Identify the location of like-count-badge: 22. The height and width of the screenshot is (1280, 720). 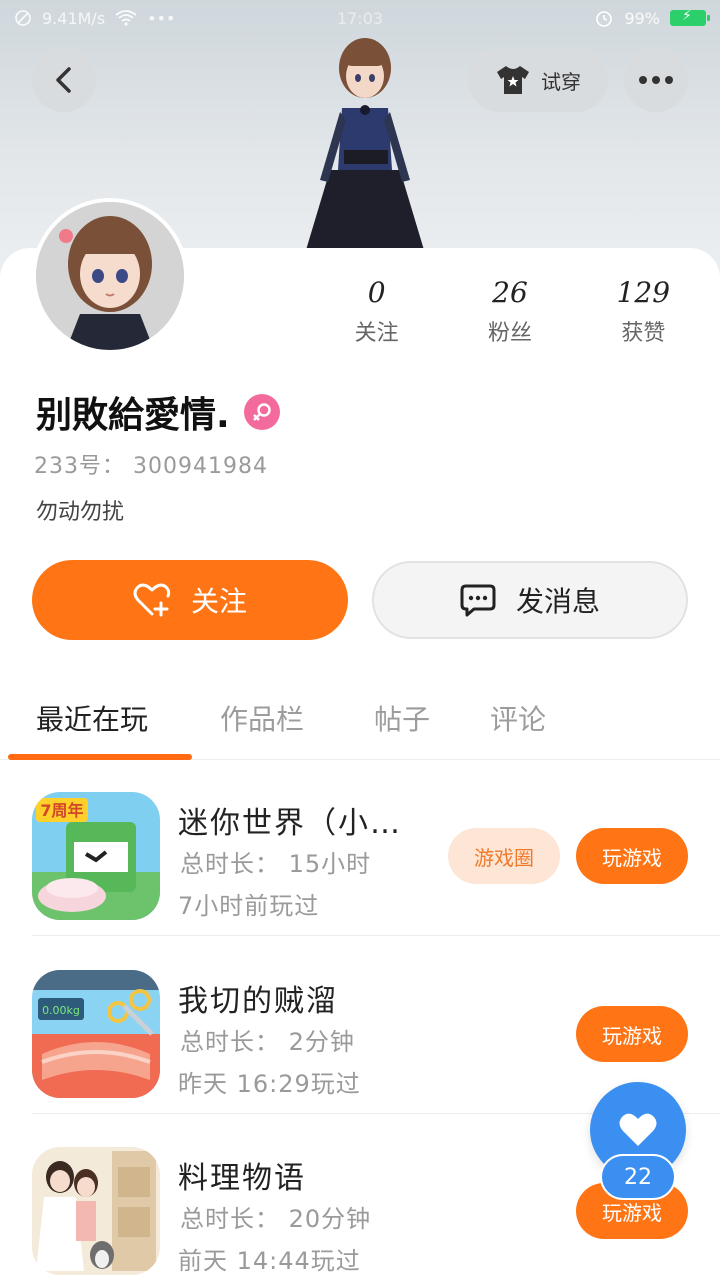
(638, 1177).